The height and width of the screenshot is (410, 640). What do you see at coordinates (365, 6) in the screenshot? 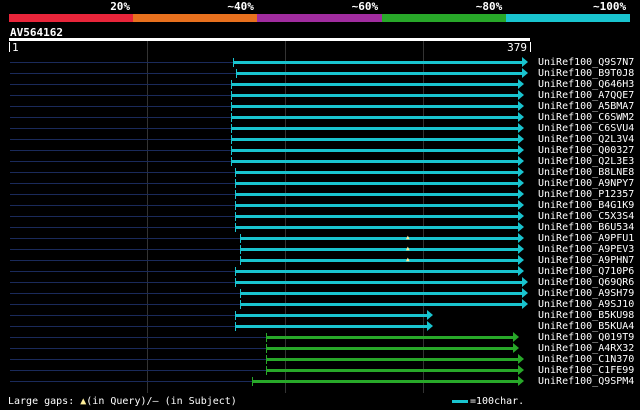
I see `scale-label: ~60%` at bounding box center [365, 6].